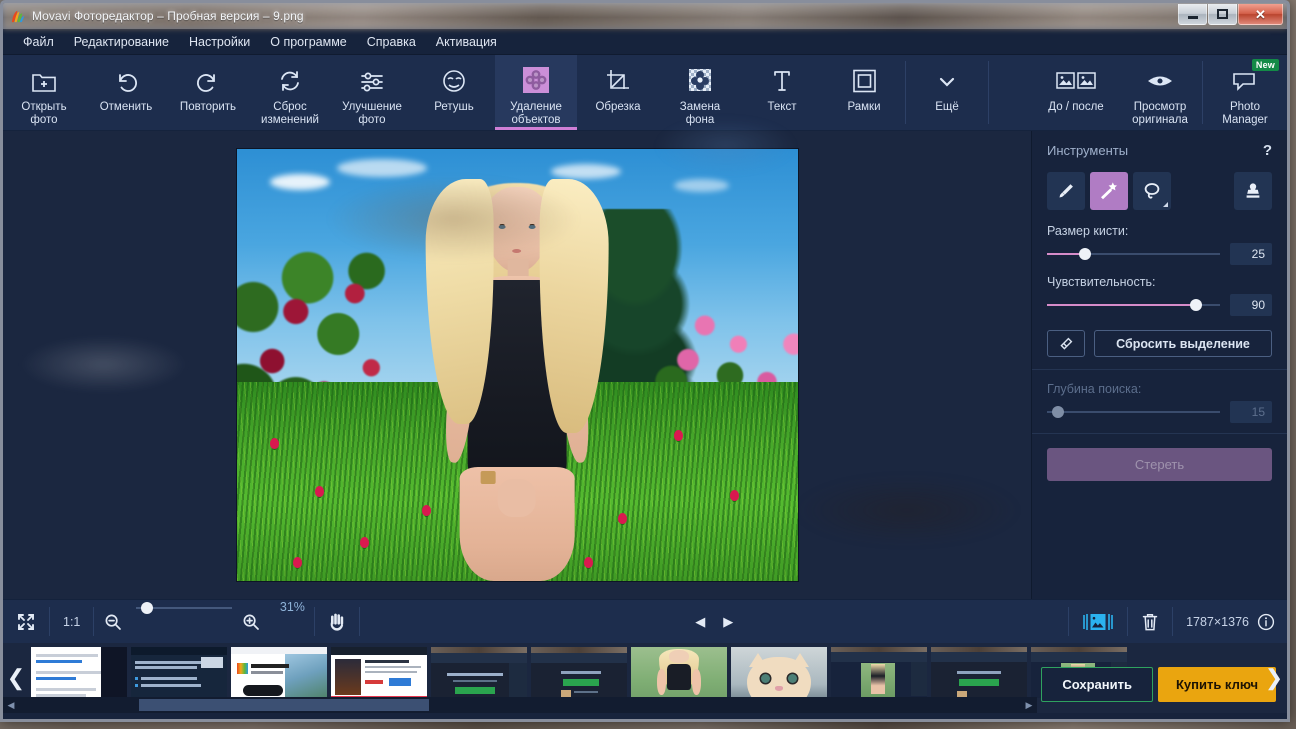 Image resolution: width=1296 pixels, height=729 pixels. Describe the element at coordinates (1165, 204) in the screenshot. I see `lasso-expand-corner` at that location.